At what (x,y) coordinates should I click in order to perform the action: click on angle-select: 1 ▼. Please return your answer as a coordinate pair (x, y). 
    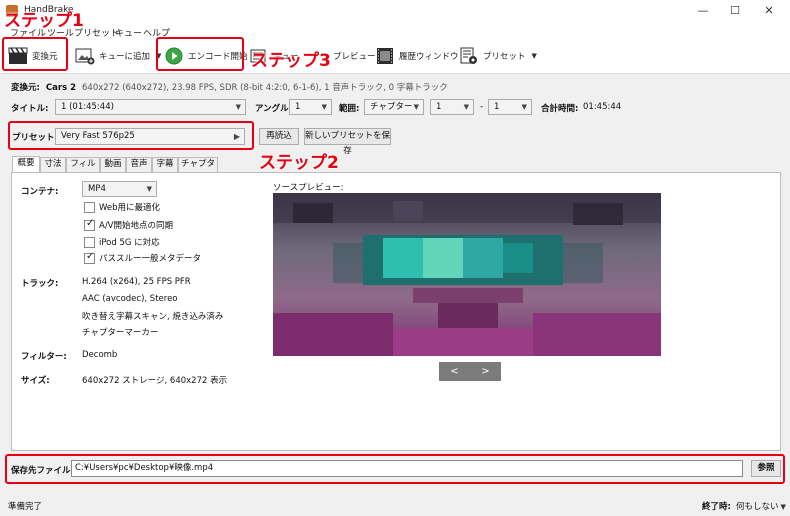
    Looking at the image, I should click on (310, 107).